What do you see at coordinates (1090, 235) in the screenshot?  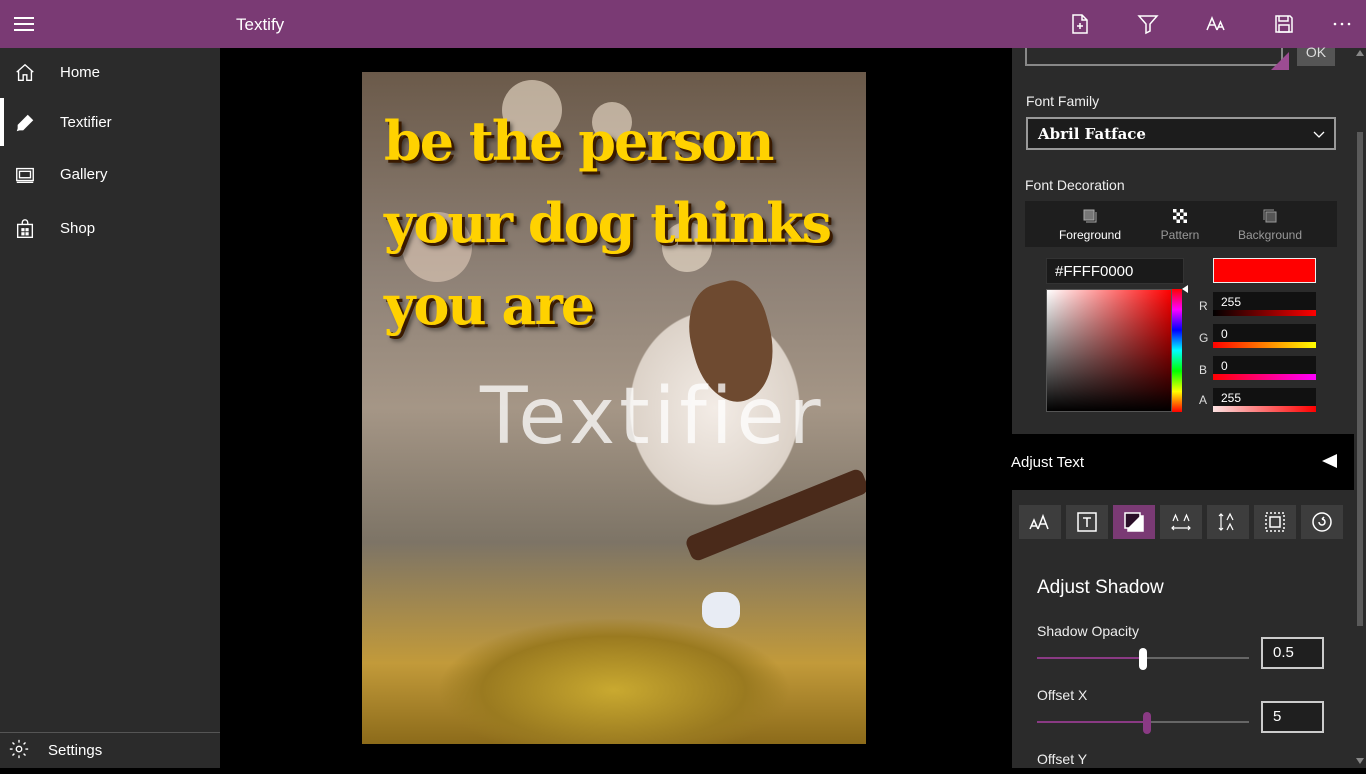 I see `tab-label: Foreground` at bounding box center [1090, 235].